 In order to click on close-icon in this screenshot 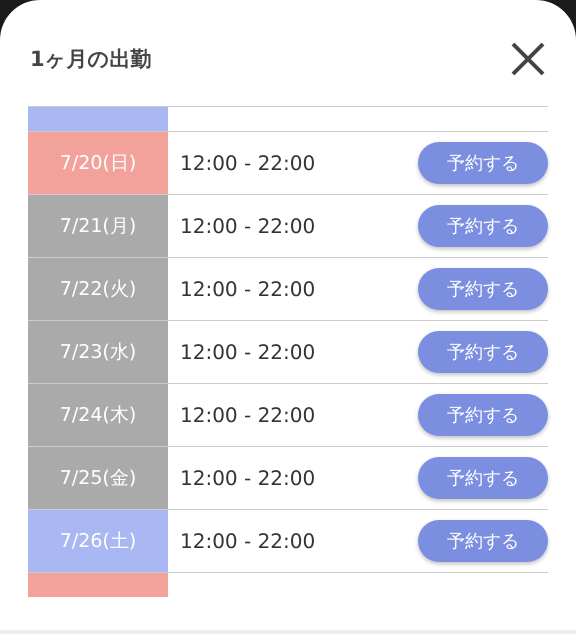, I will do `click(528, 59)`.